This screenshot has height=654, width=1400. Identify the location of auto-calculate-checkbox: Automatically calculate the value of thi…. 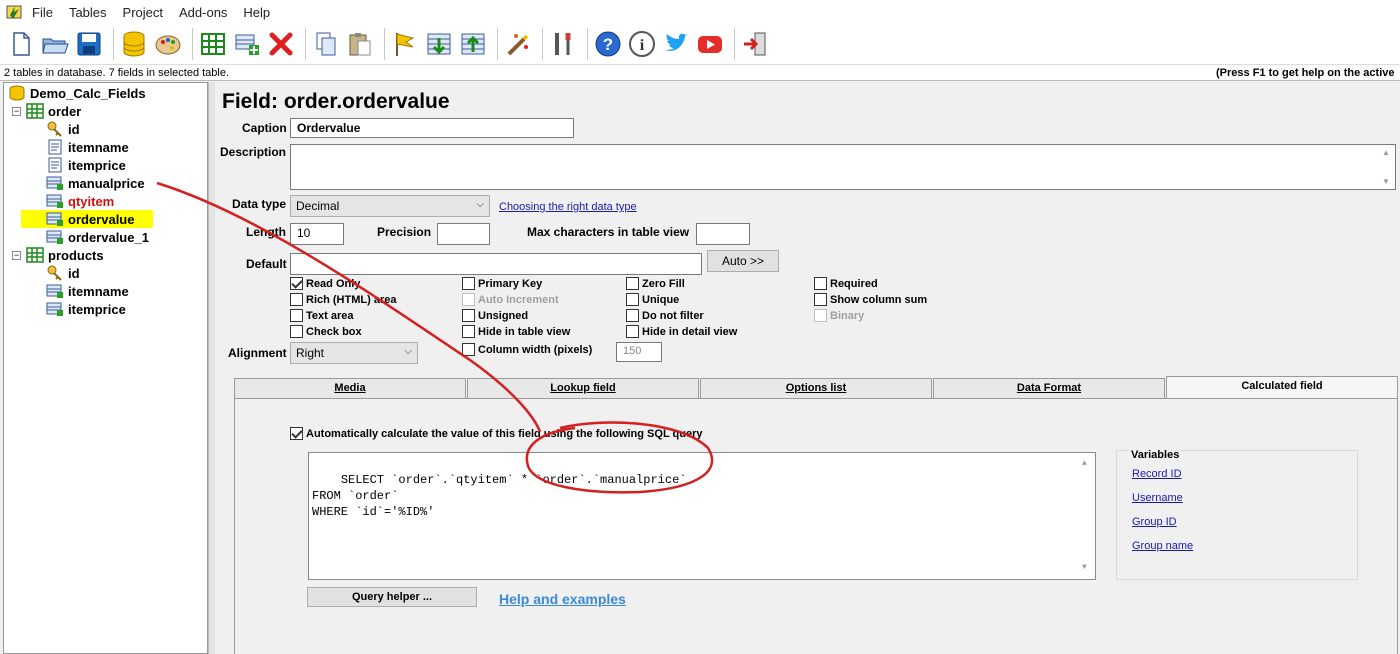
(496, 433).